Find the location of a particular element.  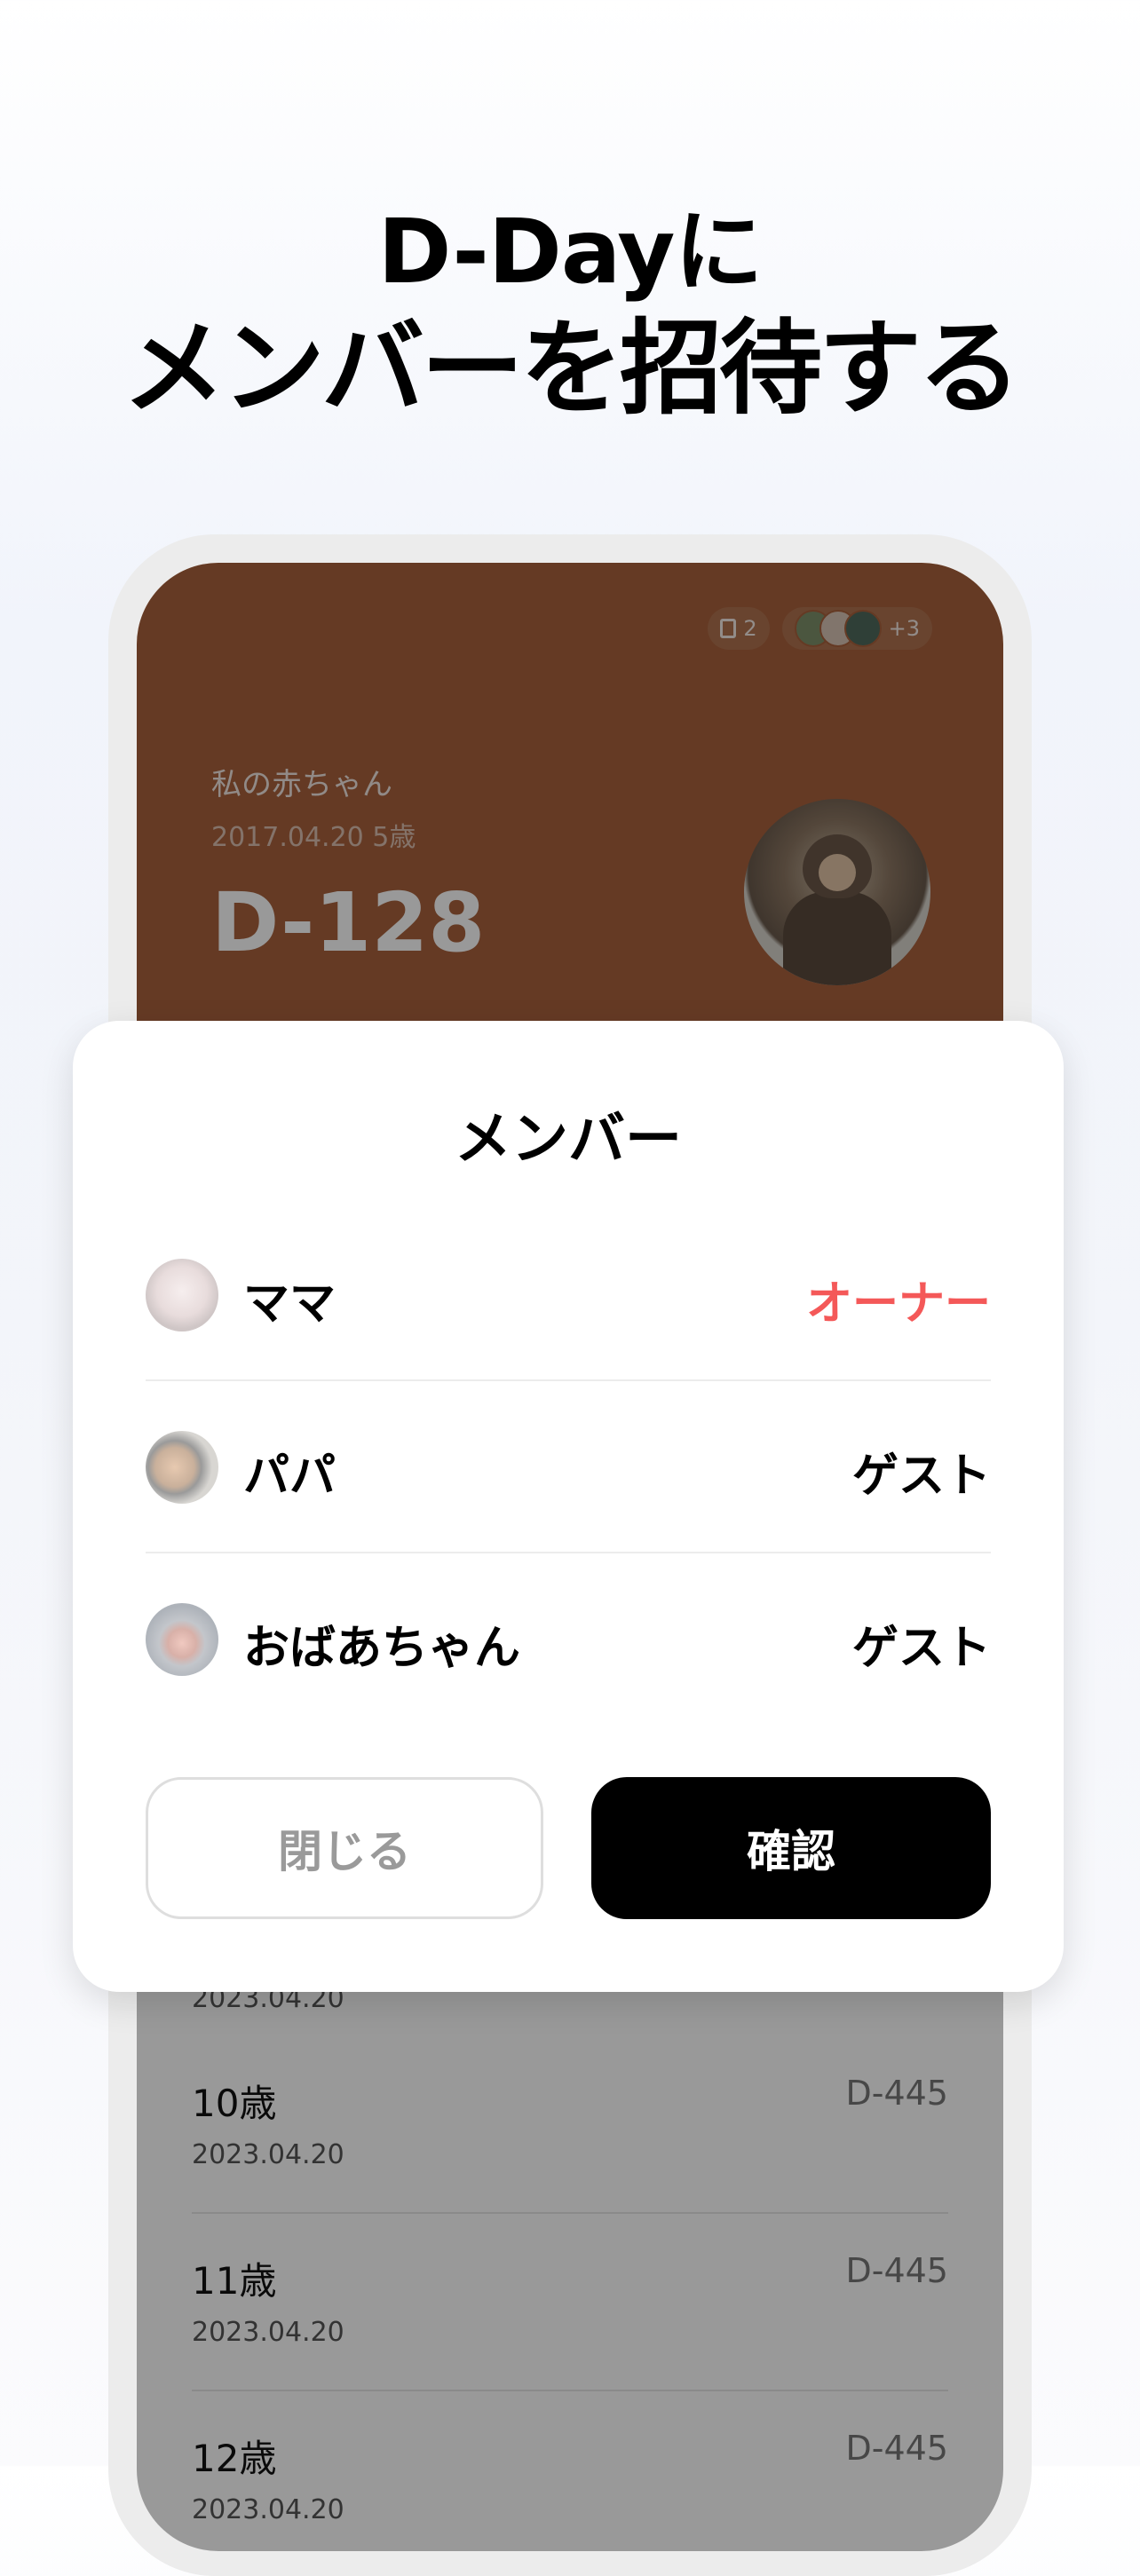

member-row: ママ オーナー is located at coordinates (568, 1295).